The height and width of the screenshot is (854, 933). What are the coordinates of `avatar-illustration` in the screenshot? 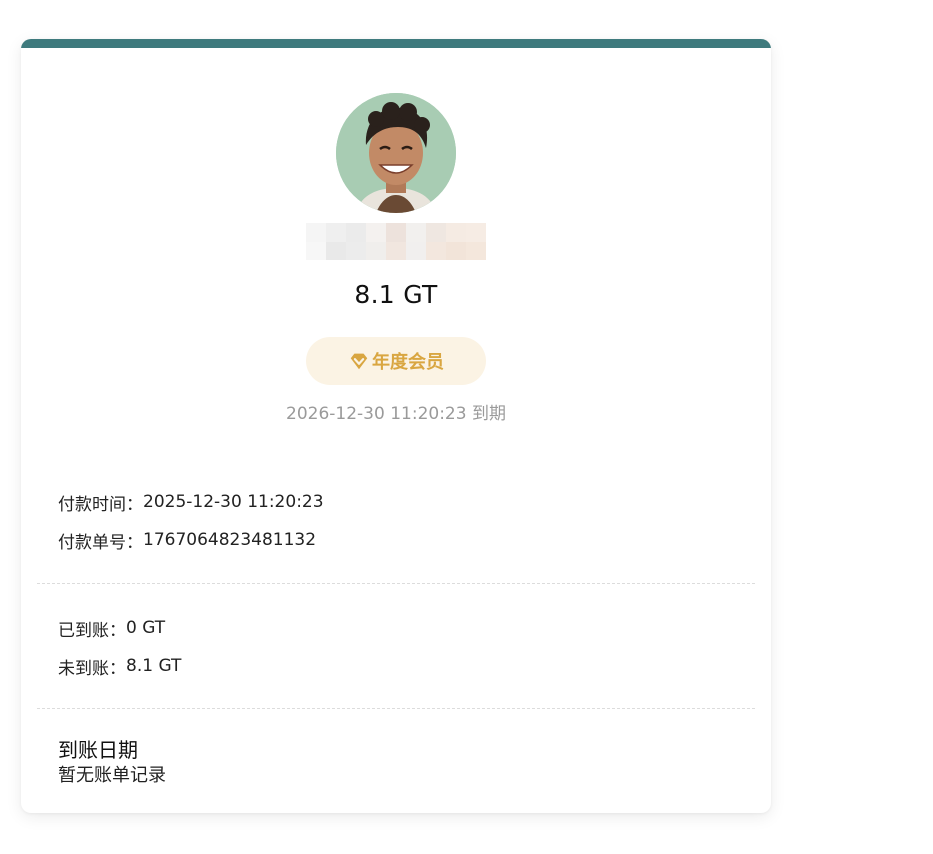 It's located at (396, 153).